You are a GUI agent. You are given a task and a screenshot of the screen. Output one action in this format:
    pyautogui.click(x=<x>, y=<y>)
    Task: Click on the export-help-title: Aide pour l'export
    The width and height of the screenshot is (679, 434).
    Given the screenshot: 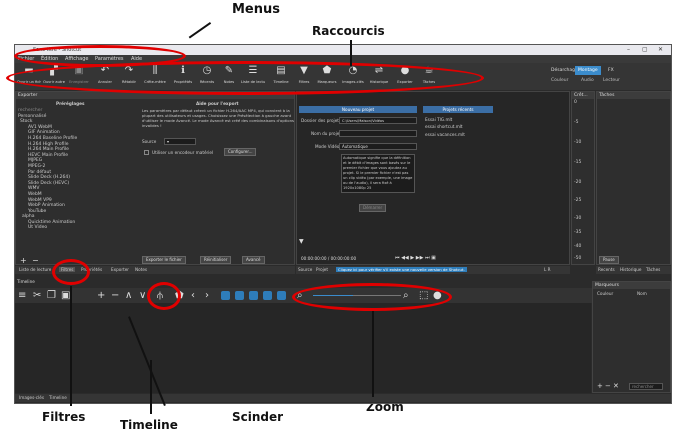 What is the action you would take?
    pyautogui.click(x=217, y=103)
    